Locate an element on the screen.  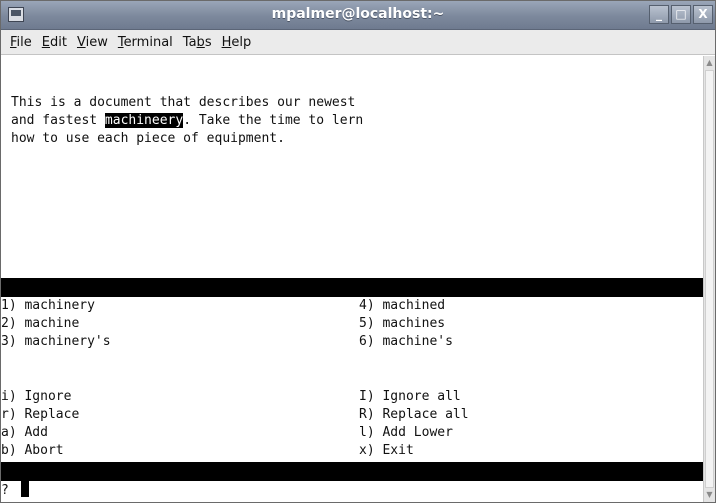
text-cursor is located at coordinates (24, 489).